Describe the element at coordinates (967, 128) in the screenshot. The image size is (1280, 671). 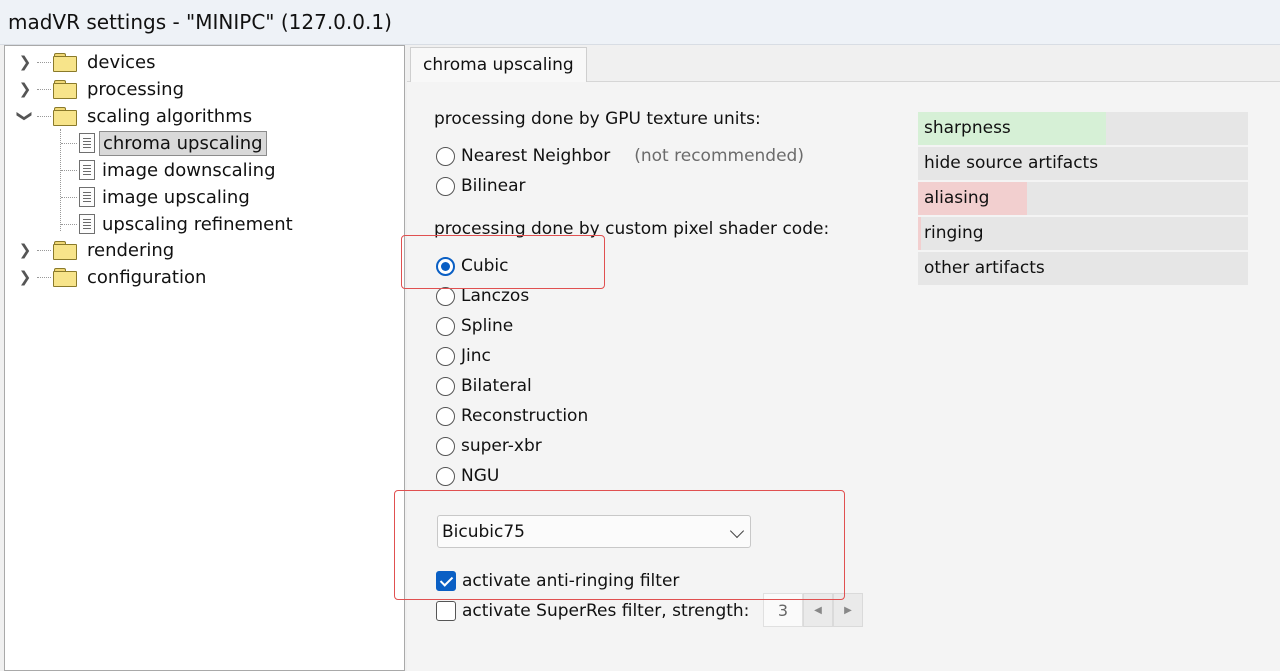
I see `quality-bar-label: sharpness` at that location.